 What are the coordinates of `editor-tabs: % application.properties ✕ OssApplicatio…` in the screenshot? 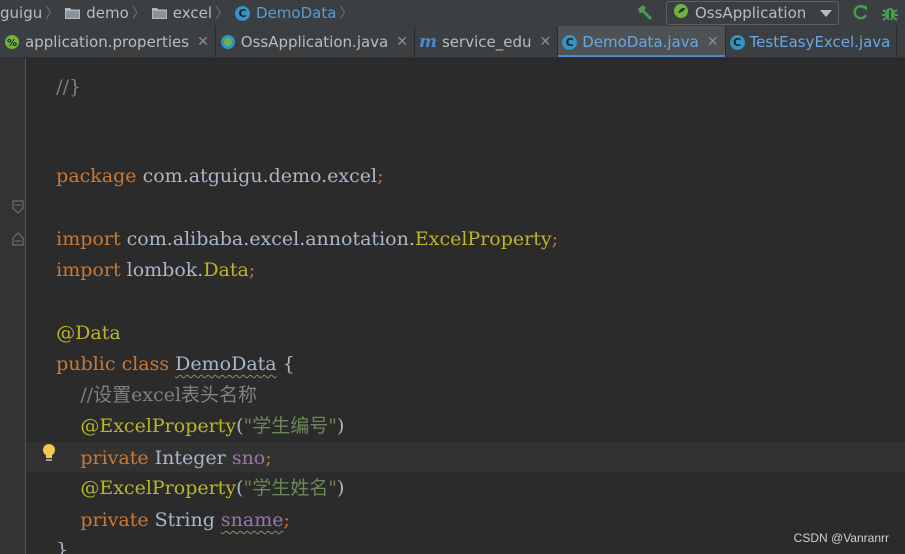 It's located at (452, 42).